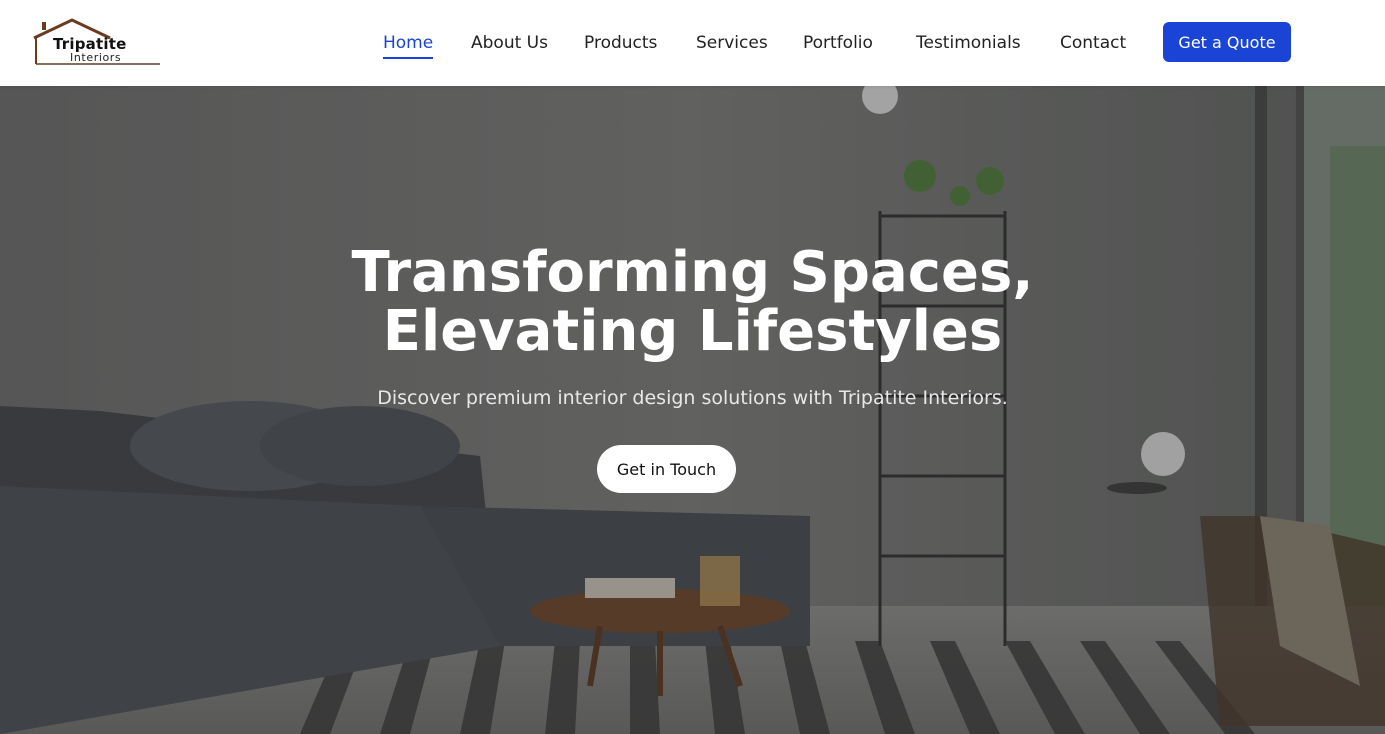  What do you see at coordinates (509, 43) in the screenshot?
I see `nav-about-us: About Us` at bounding box center [509, 43].